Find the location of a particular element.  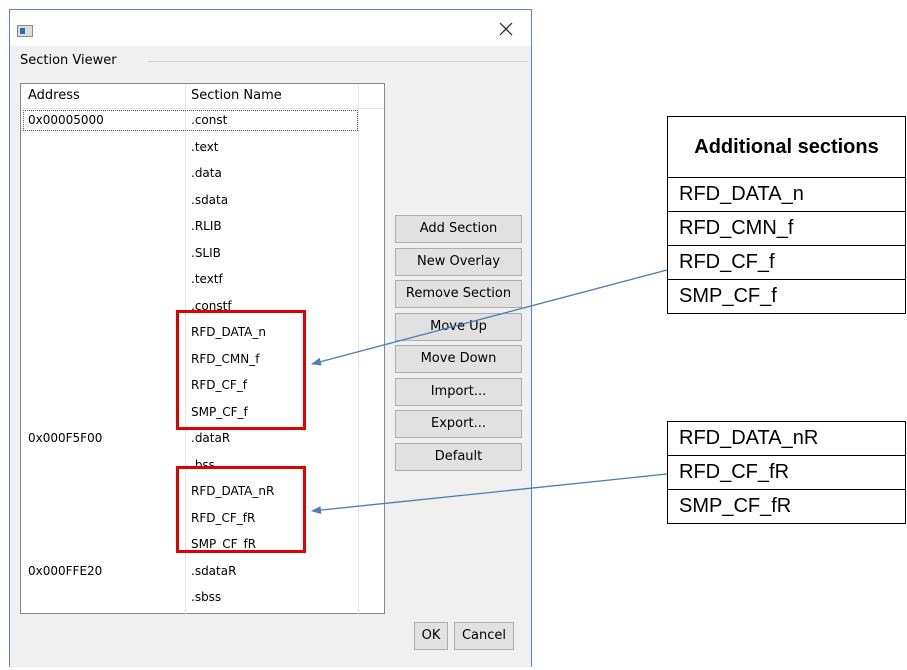

remove-section-button: Remove Section is located at coordinates (458, 294).